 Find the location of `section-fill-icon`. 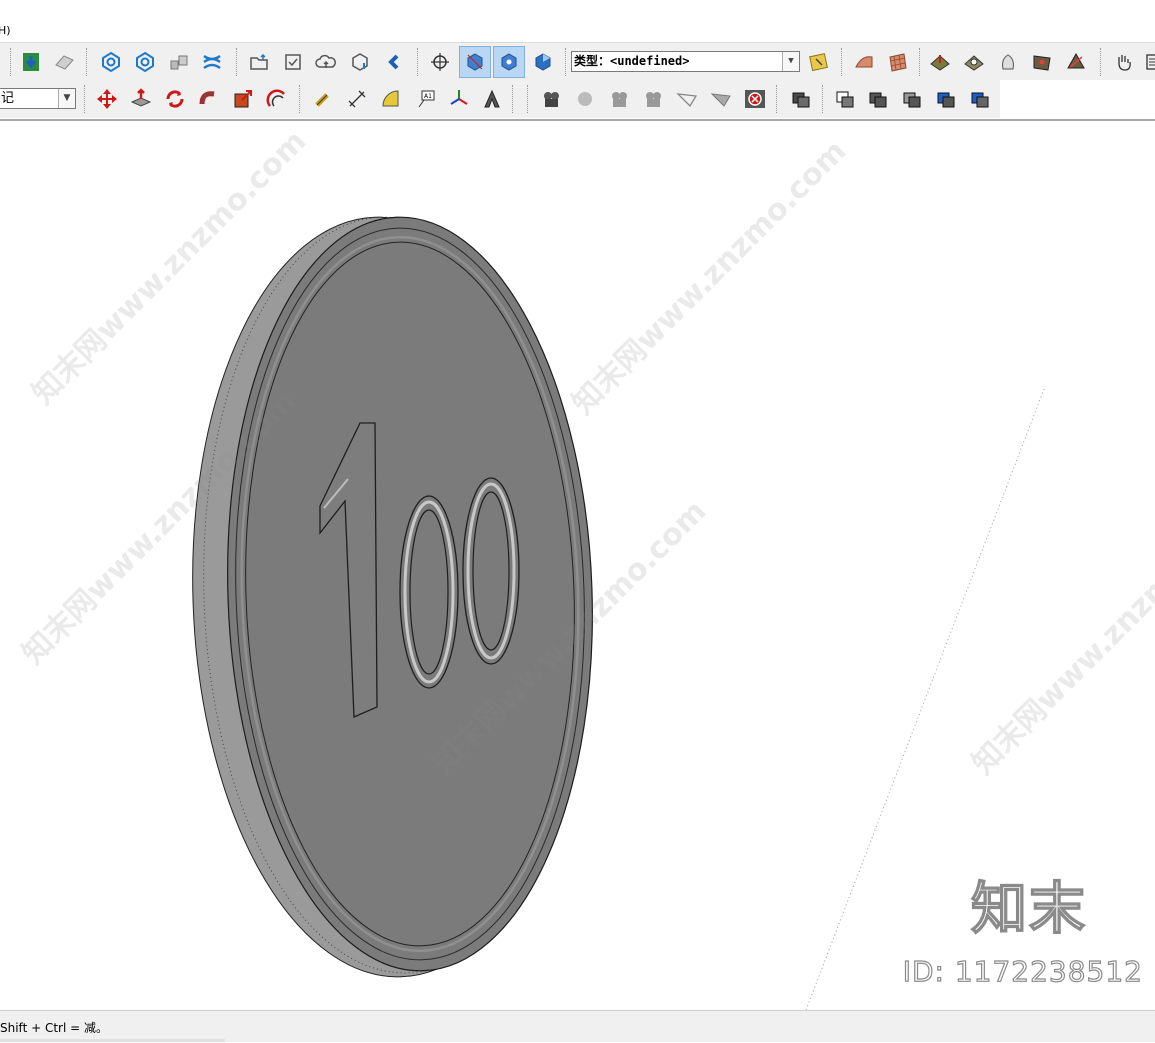

section-fill-icon is located at coordinates (543, 62).